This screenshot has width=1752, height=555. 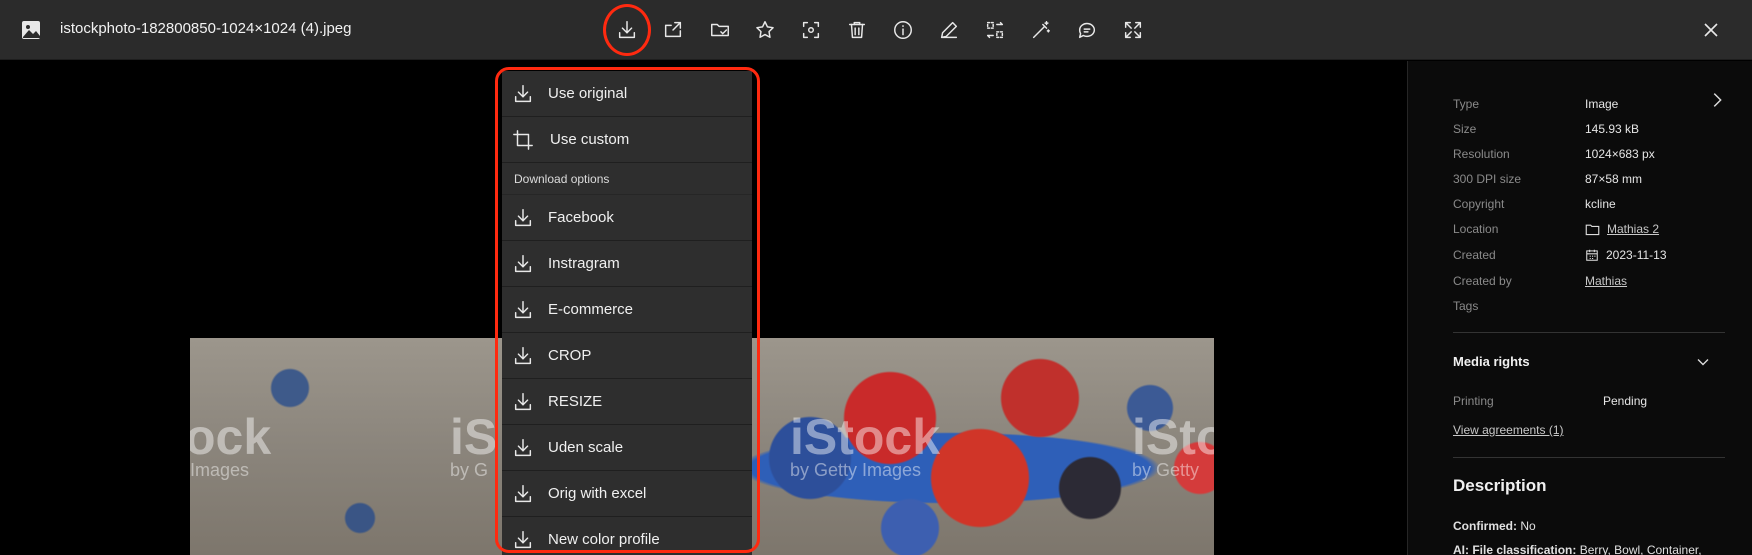 I want to click on highlight-ring, so click(x=627, y=310).